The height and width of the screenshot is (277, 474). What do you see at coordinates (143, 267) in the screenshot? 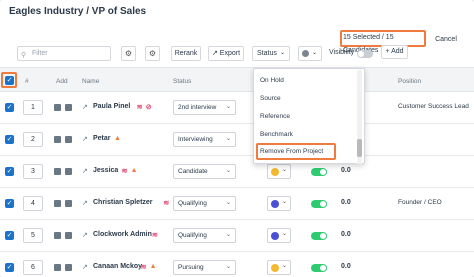
I see `flag-icon: ≋` at bounding box center [143, 267].